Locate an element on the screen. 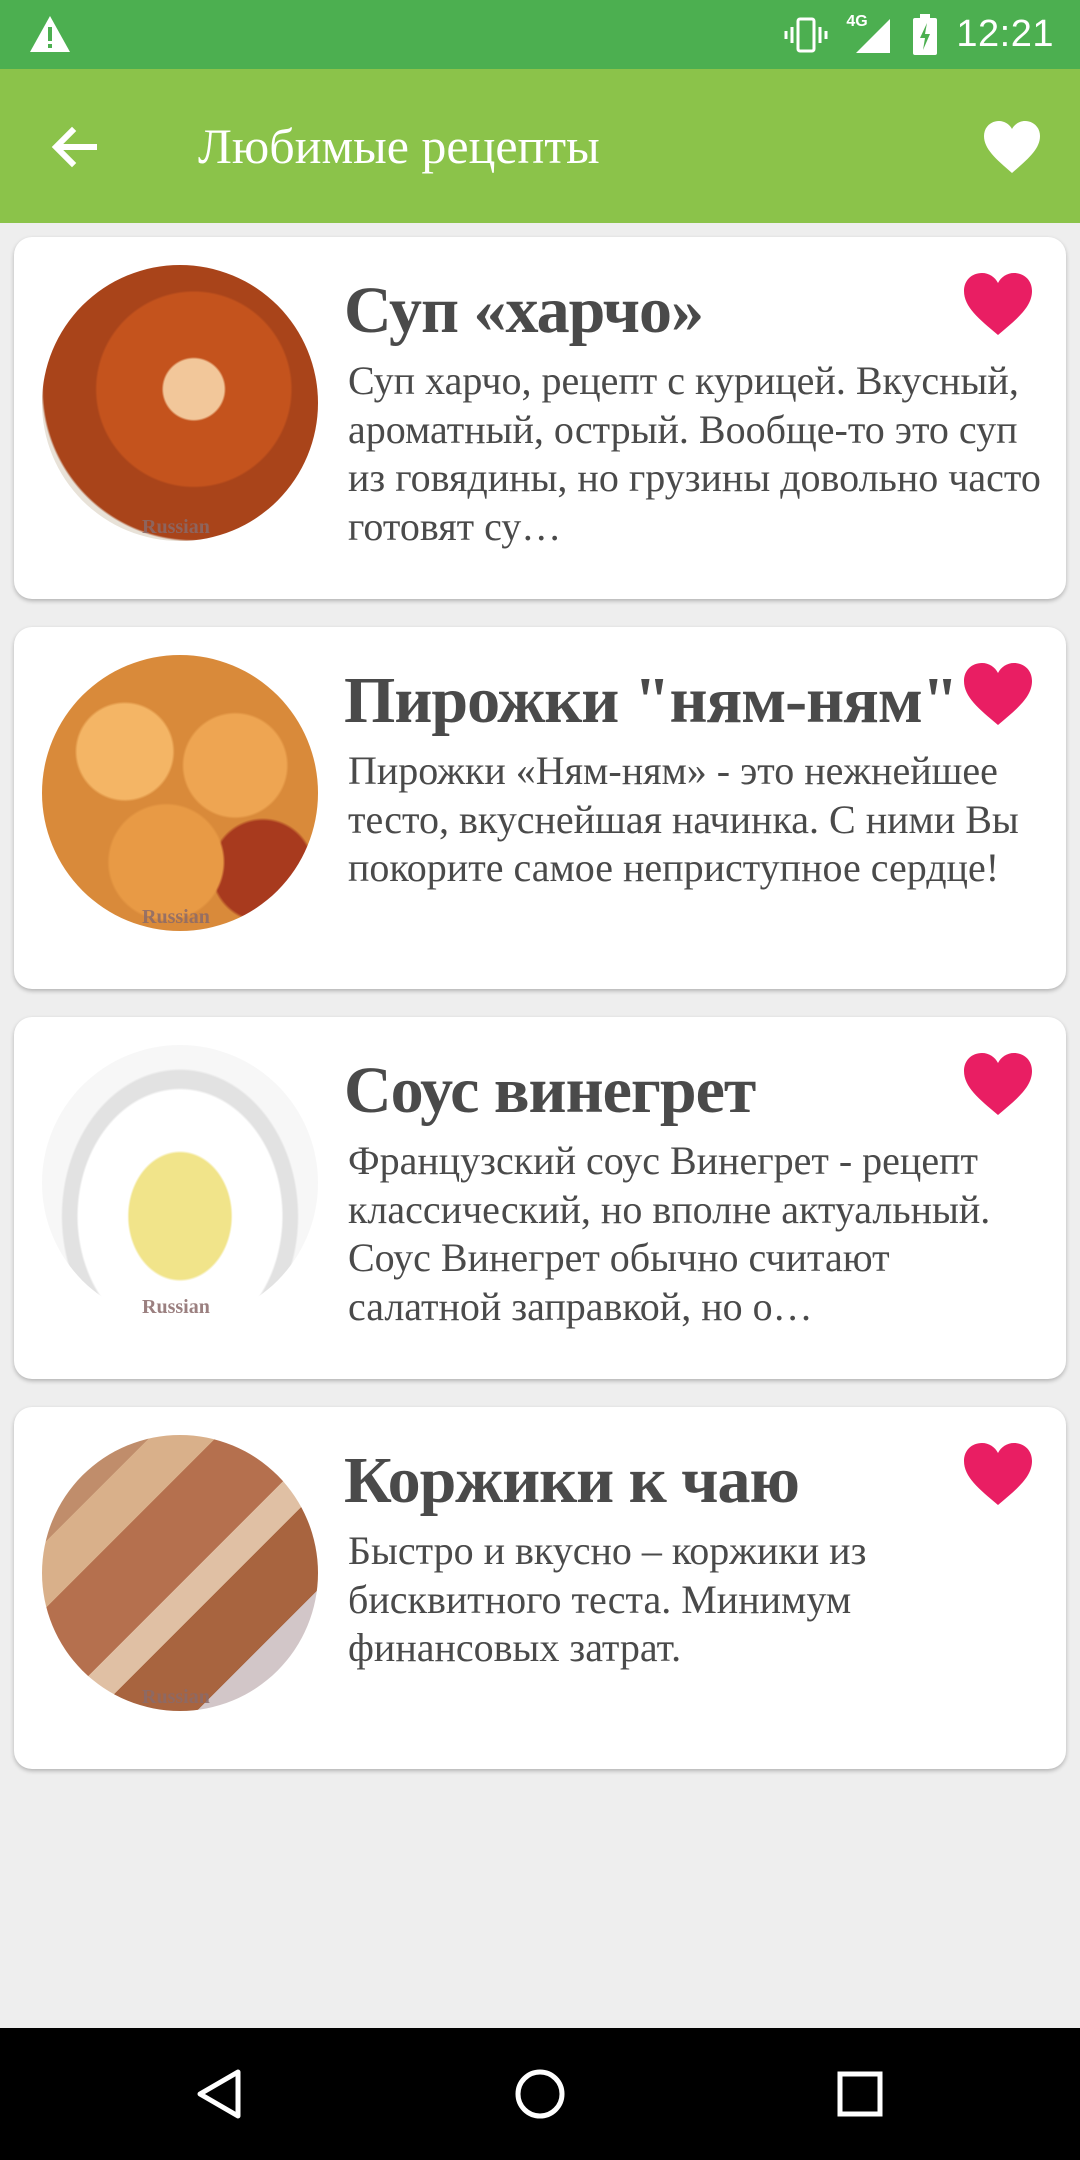 The image size is (1080, 2160). vibrate-icon is located at coordinates (806, 34).